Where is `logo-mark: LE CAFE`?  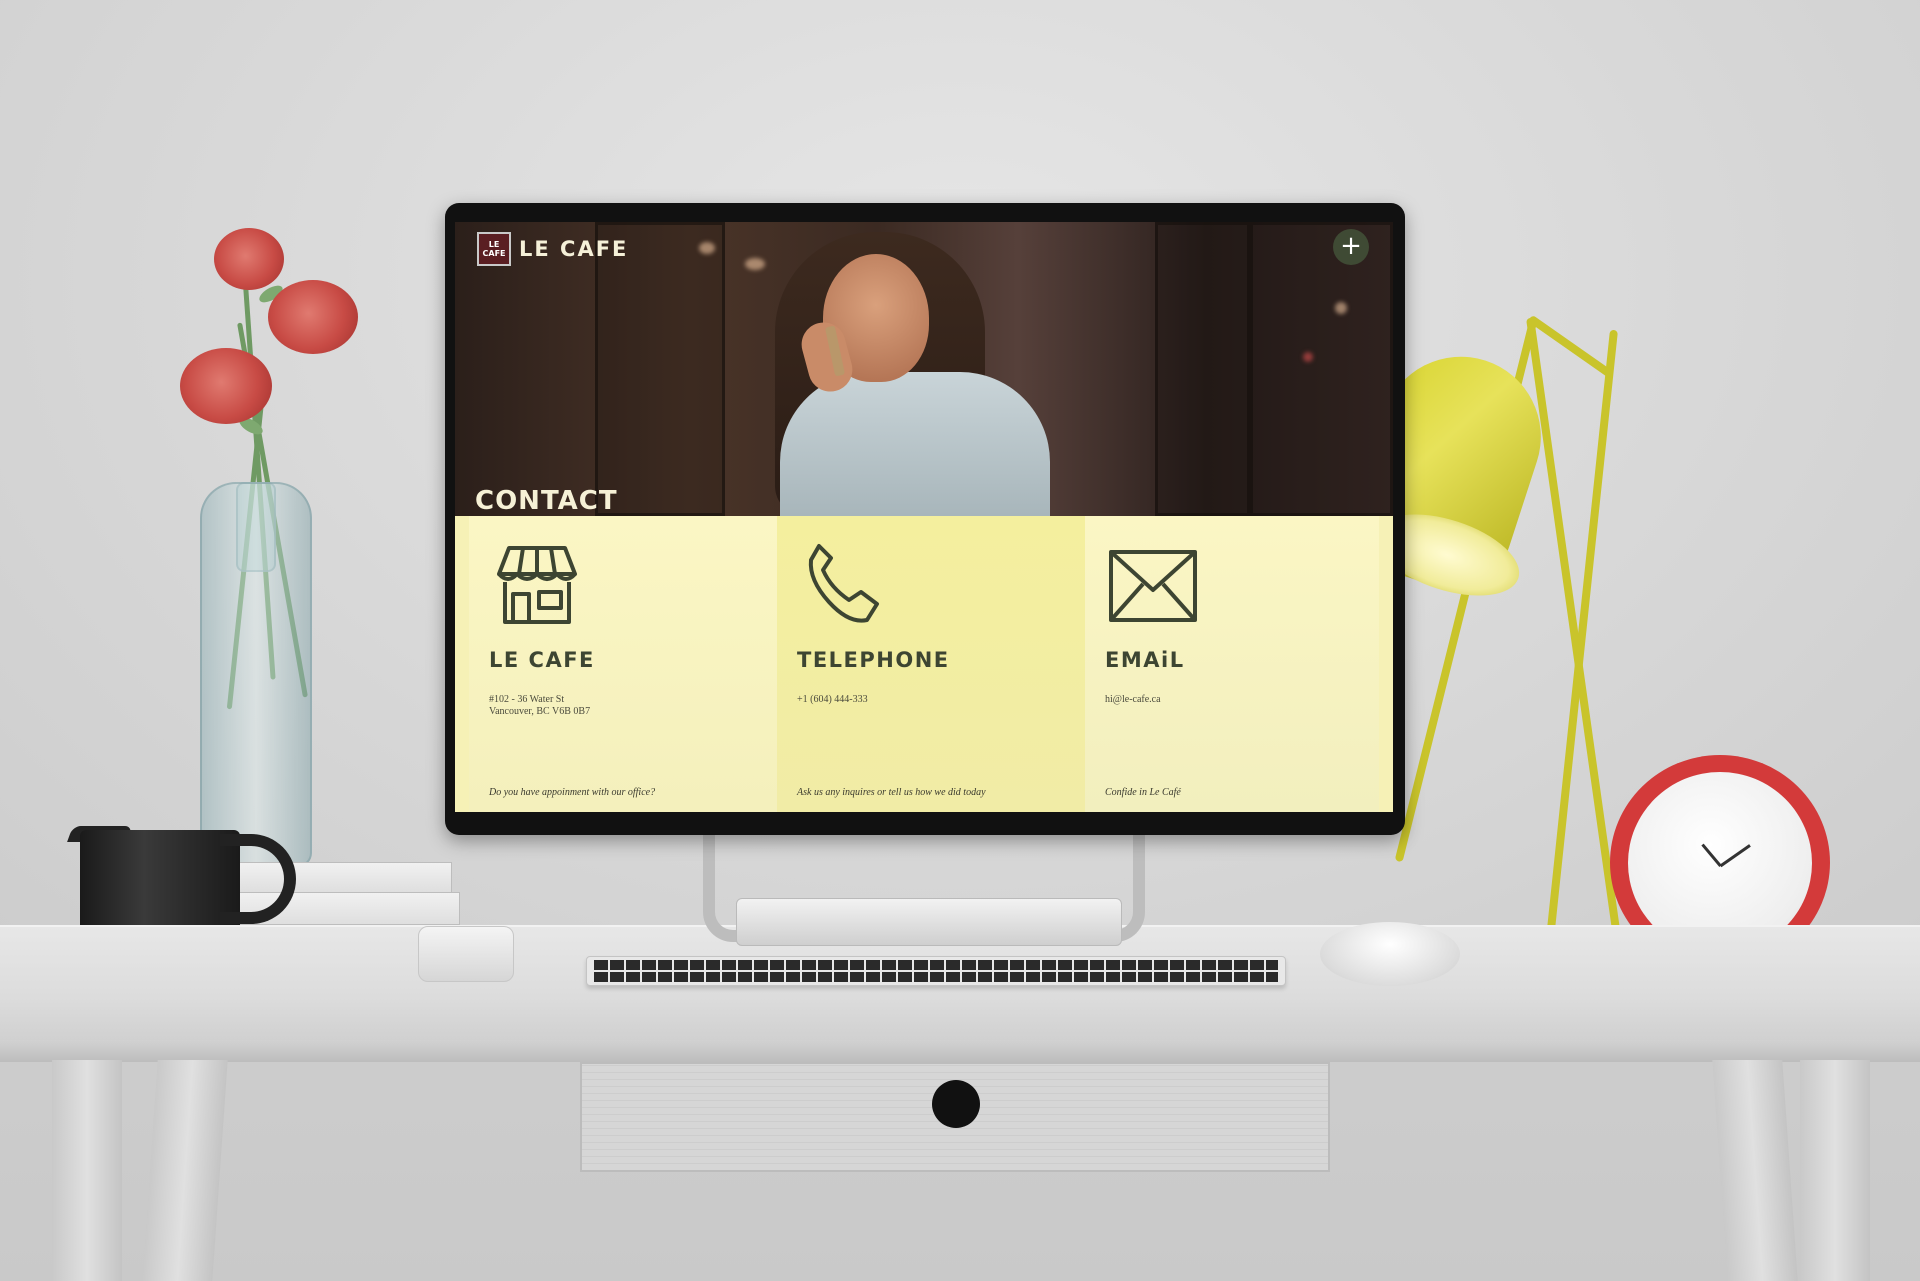 logo-mark: LE CAFE is located at coordinates (494, 249).